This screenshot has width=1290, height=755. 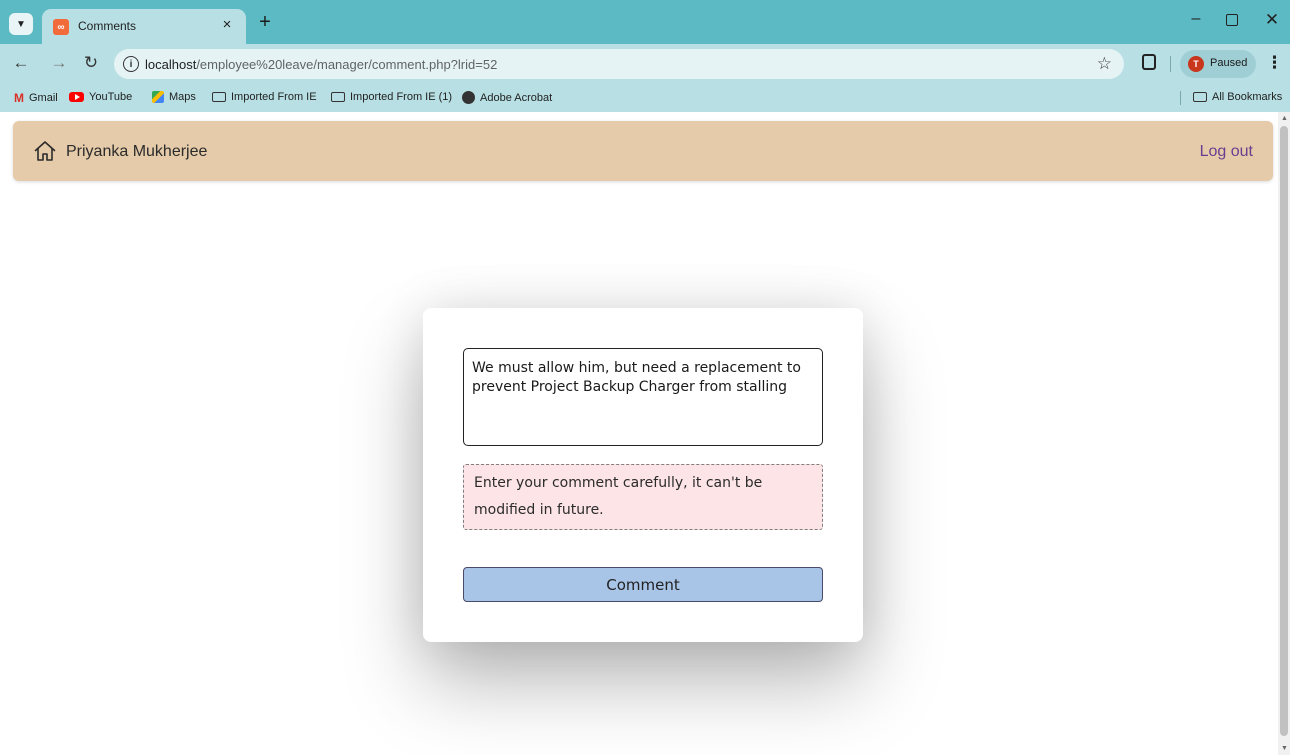 I want to click on bookmark-star-icon: ☆, so click(x=1104, y=64).